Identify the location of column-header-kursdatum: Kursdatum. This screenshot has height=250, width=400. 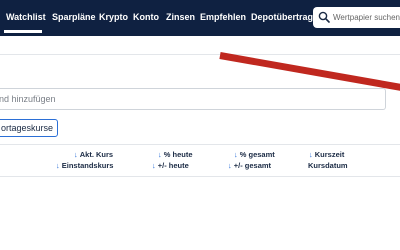
(328, 165).